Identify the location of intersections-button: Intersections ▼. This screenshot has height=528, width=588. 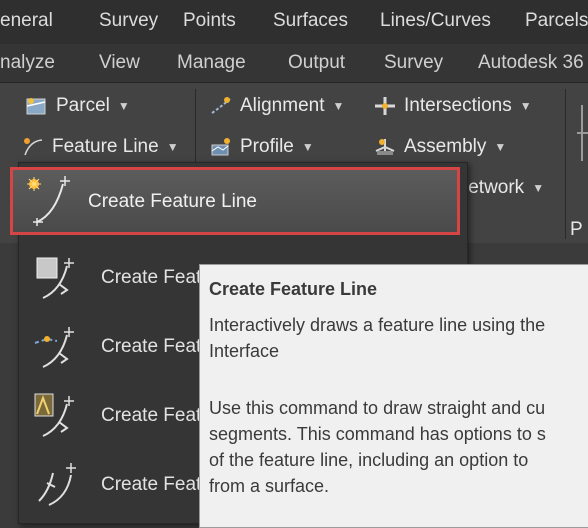
(453, 106).